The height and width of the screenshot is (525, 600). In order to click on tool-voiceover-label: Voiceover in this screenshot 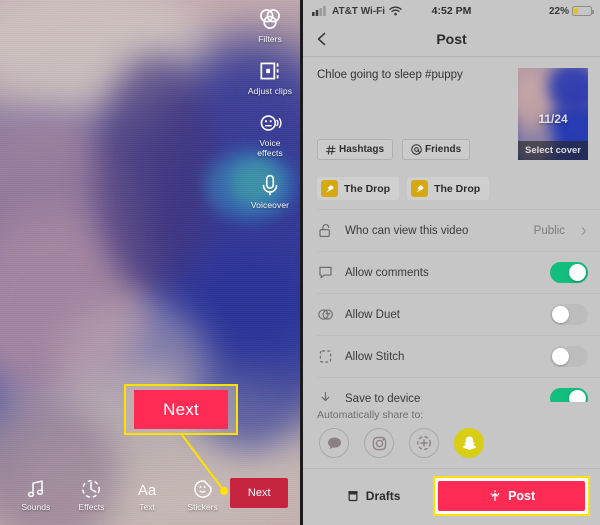, I will do `click(270, 205)`.